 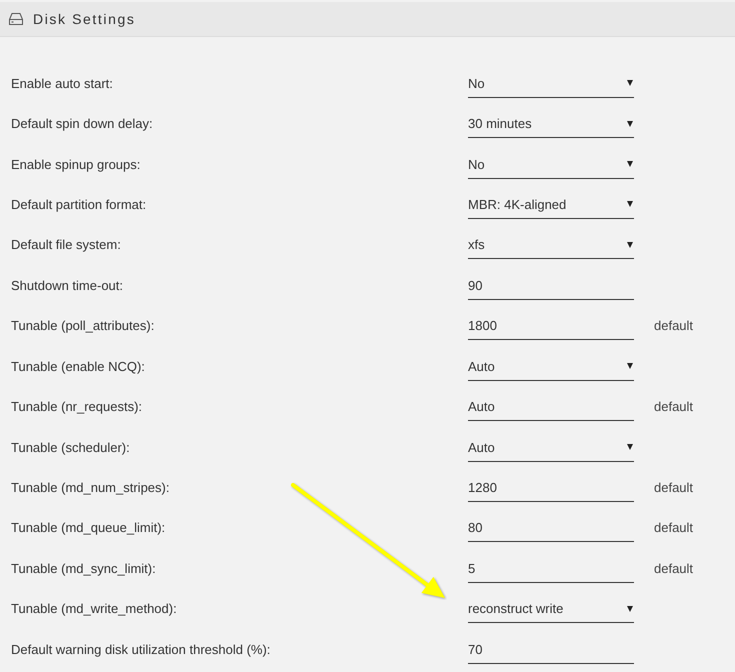 What do you see at coordinates (140, 649) in the screenshot?
I see `setting-label: Default warning disk utilization threshold (%):` at bounding box center [140, 649].